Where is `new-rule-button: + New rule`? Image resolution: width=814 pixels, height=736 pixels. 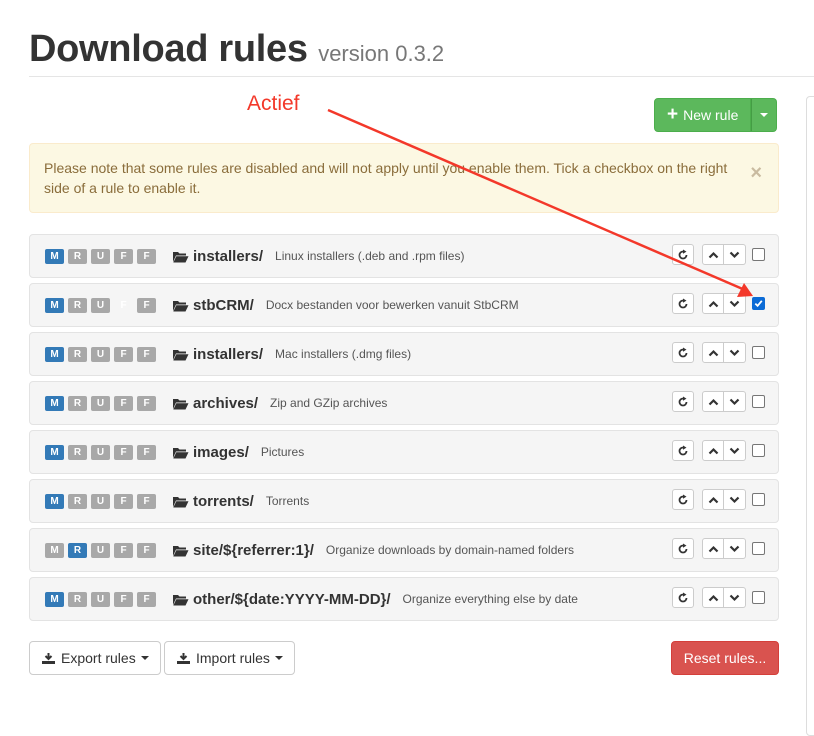
new-rule-button: + New rule is located at coordinates (703, 115).